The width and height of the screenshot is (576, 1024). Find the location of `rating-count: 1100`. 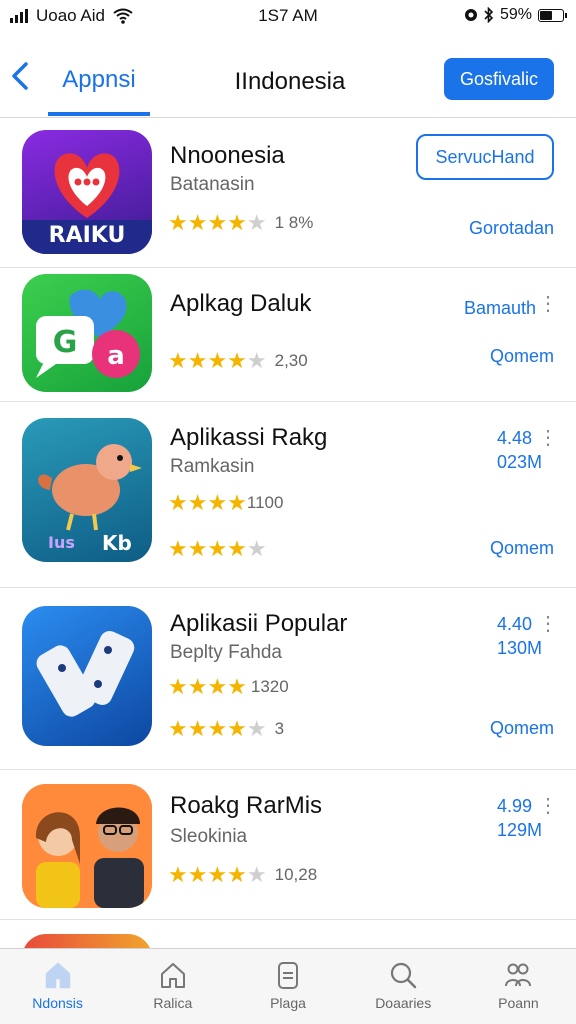

rating-count: 1100 is located at coordinates (265, 502).